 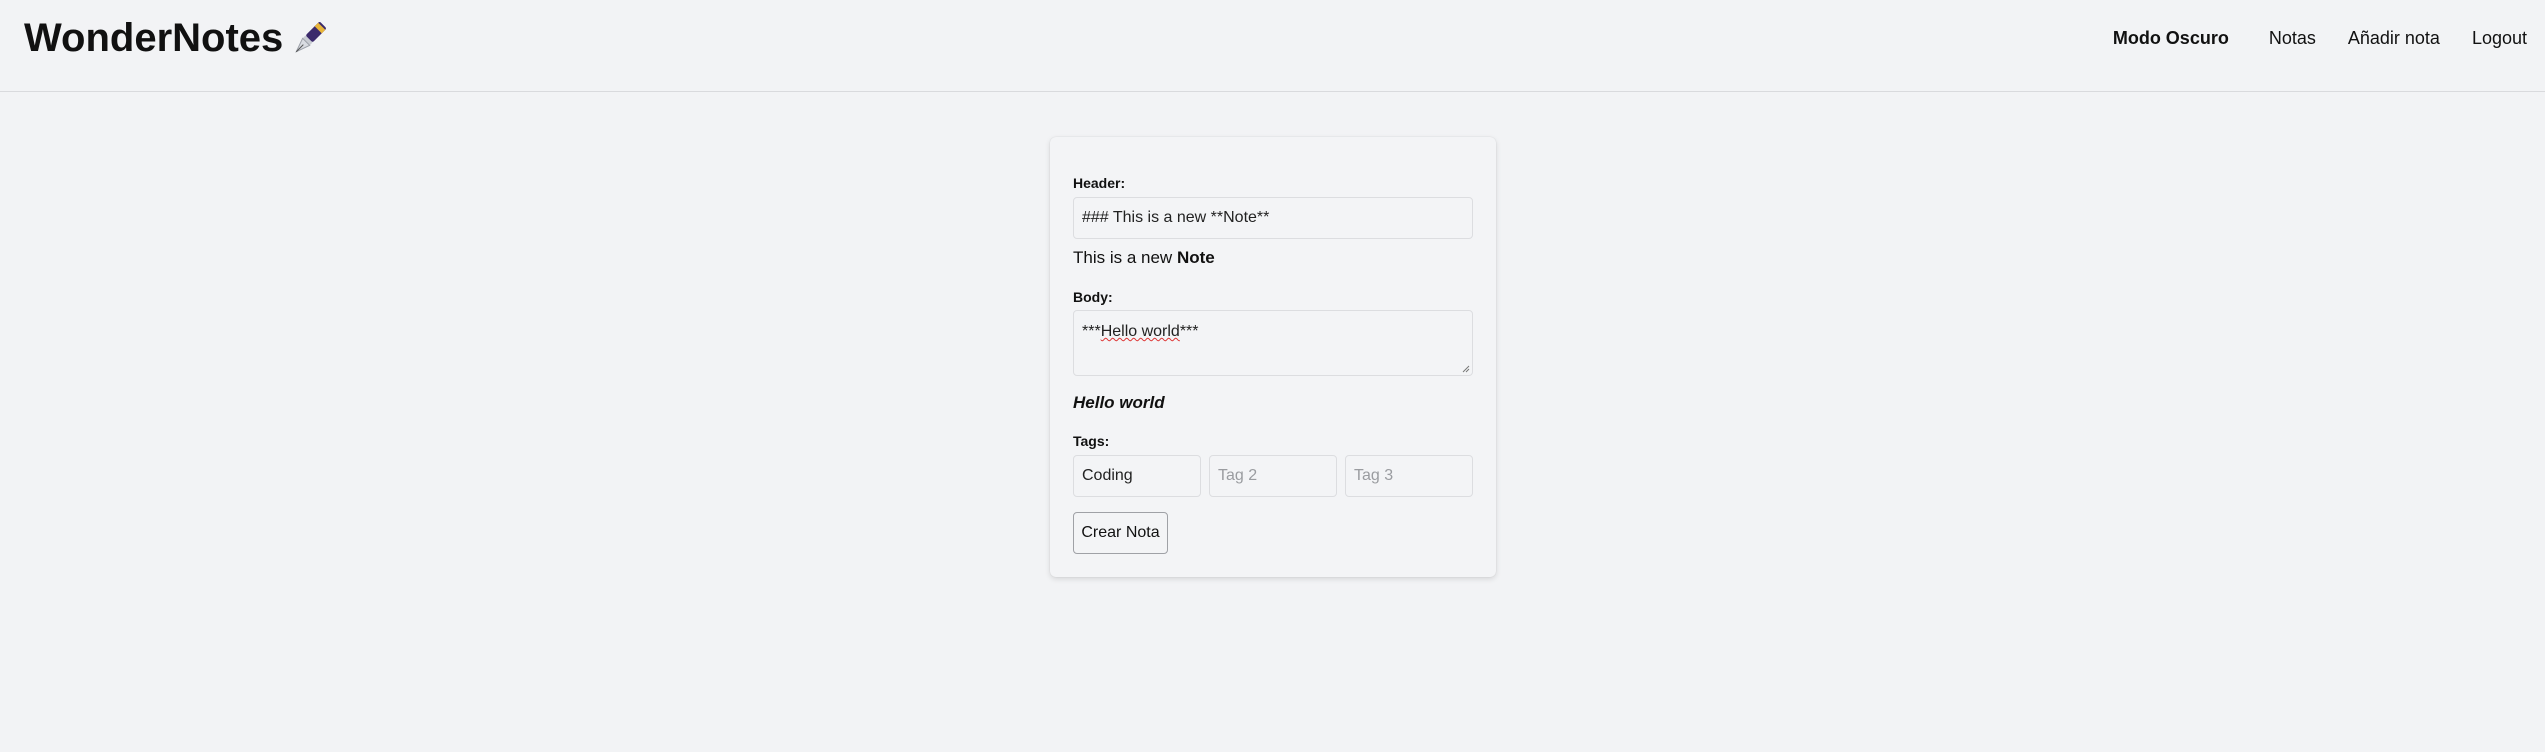 What do you see at coordinates (1409, 476) in the screenshot?
I see `tag-input-3: Tag 3` at bounding box center [1409, 476].